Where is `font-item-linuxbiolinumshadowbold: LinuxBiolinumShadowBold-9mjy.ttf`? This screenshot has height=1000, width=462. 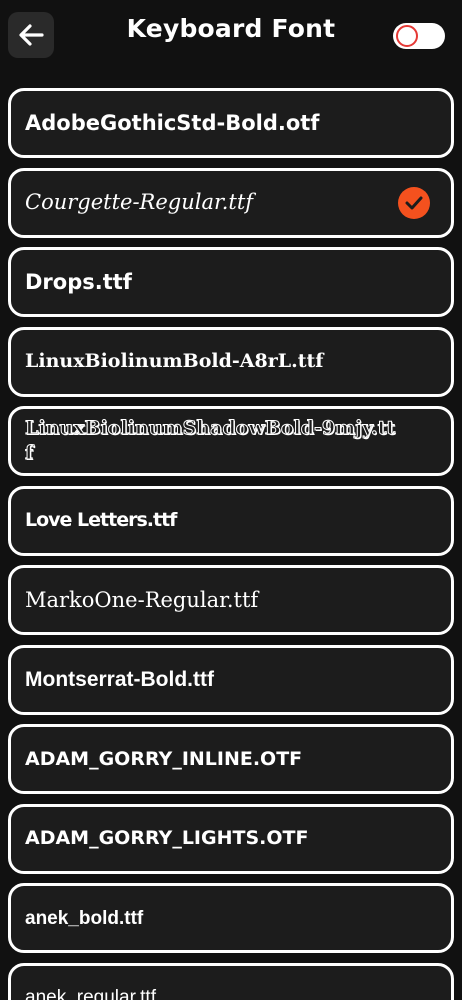
font-item-linuxbiolinumshadowbold: LinuxBiolinumShadowBold-9mjy.ttf is located at coordinates (231, 441).